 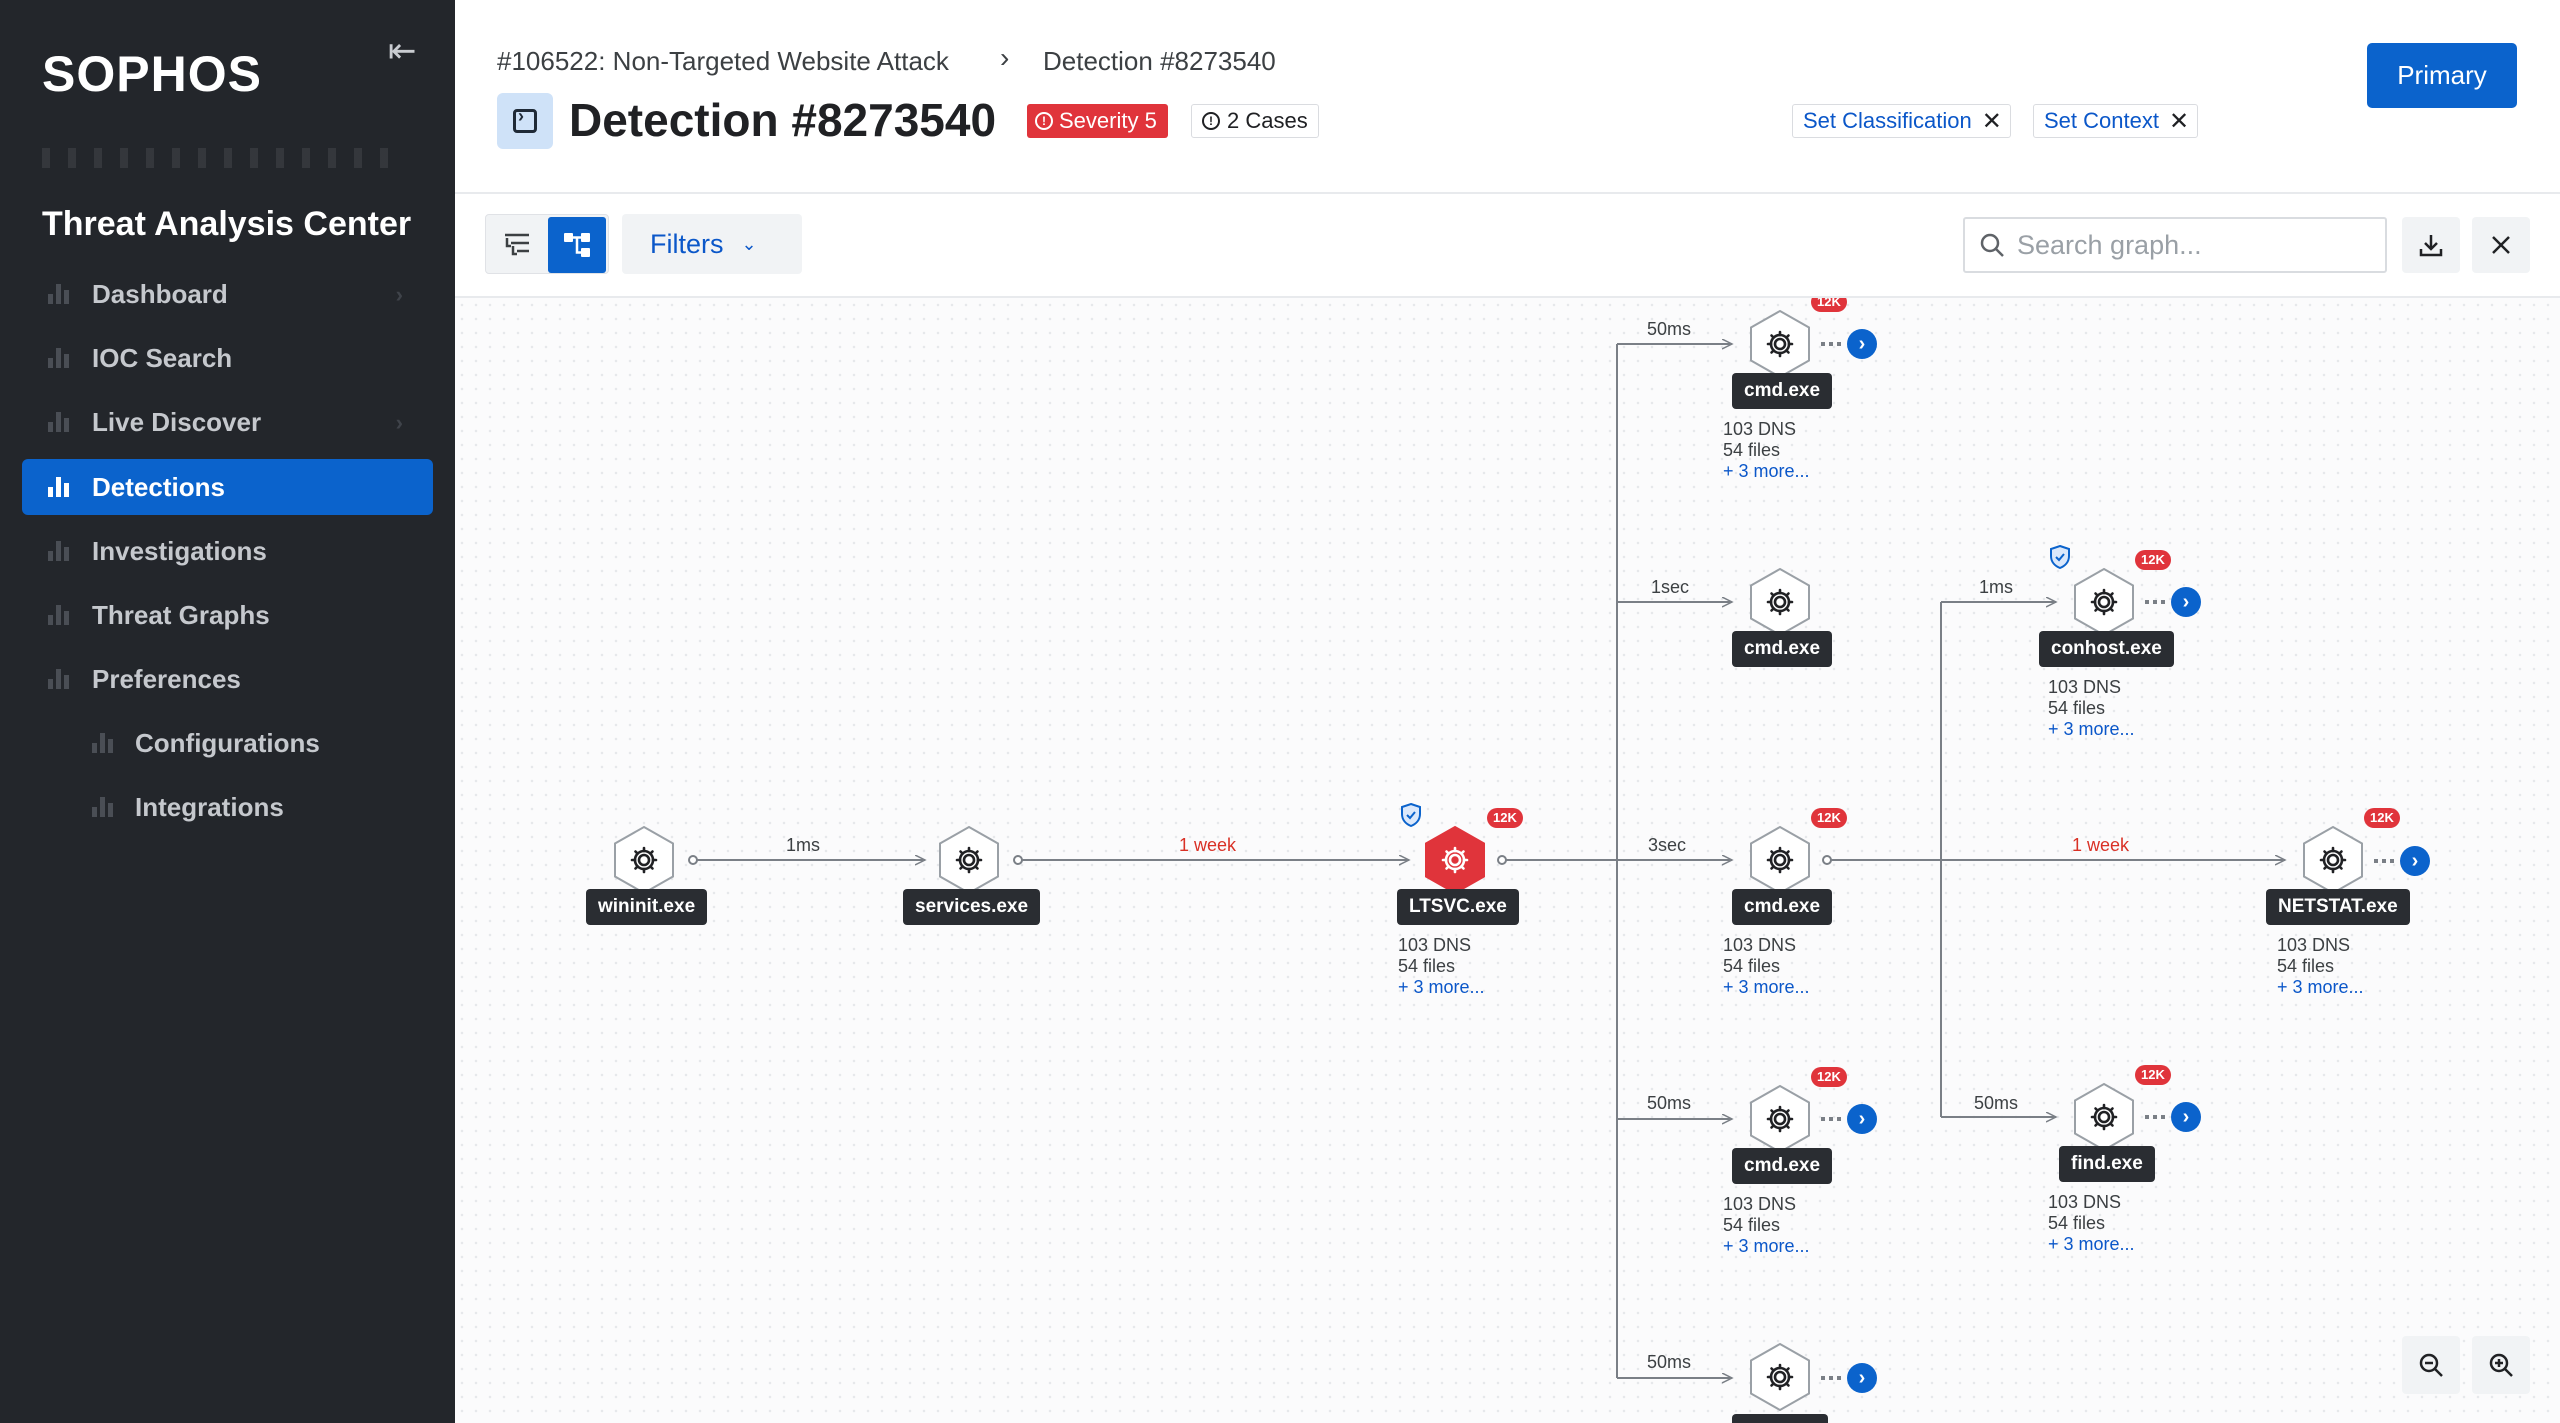 I want to click on graph-view-button, so click(x=577, y=245).